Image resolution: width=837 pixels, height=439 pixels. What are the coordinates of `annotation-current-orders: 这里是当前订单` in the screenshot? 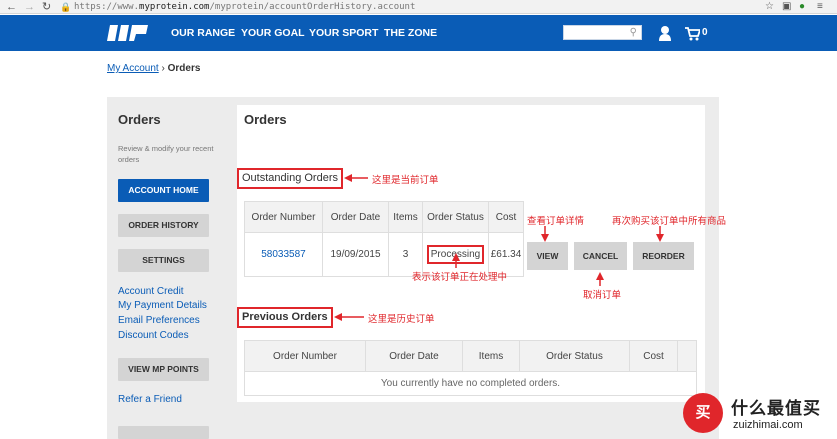 It's located at (405, 180).